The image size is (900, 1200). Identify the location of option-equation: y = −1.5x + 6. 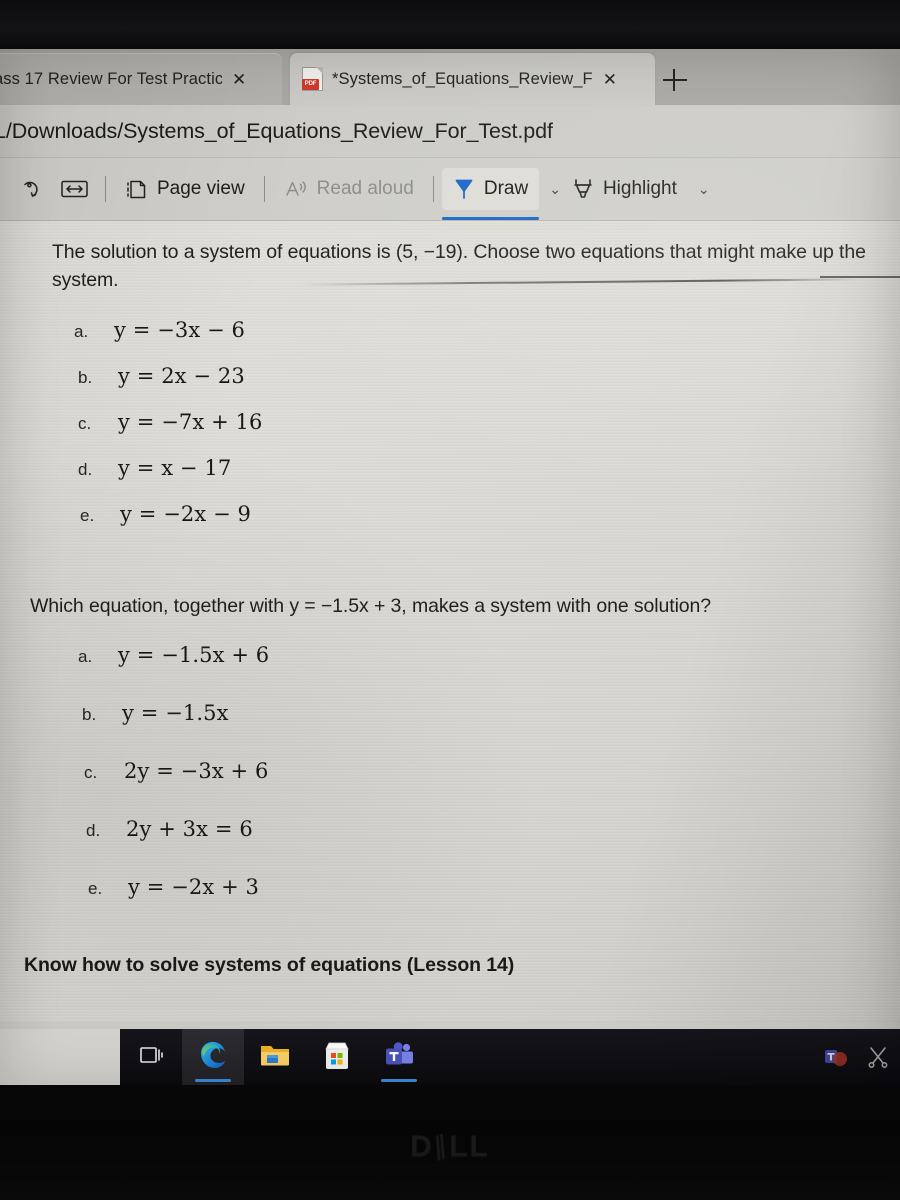
(194, 654).